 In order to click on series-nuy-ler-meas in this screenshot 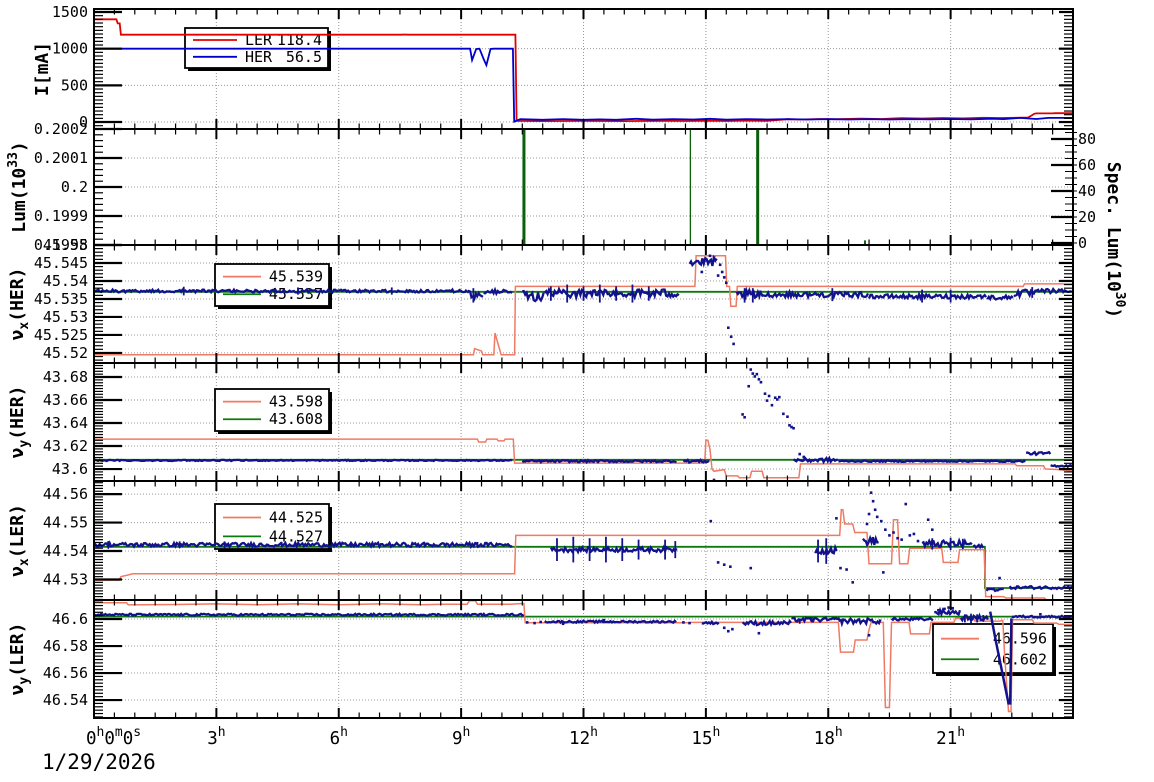, I will do `click(310, 615)`.